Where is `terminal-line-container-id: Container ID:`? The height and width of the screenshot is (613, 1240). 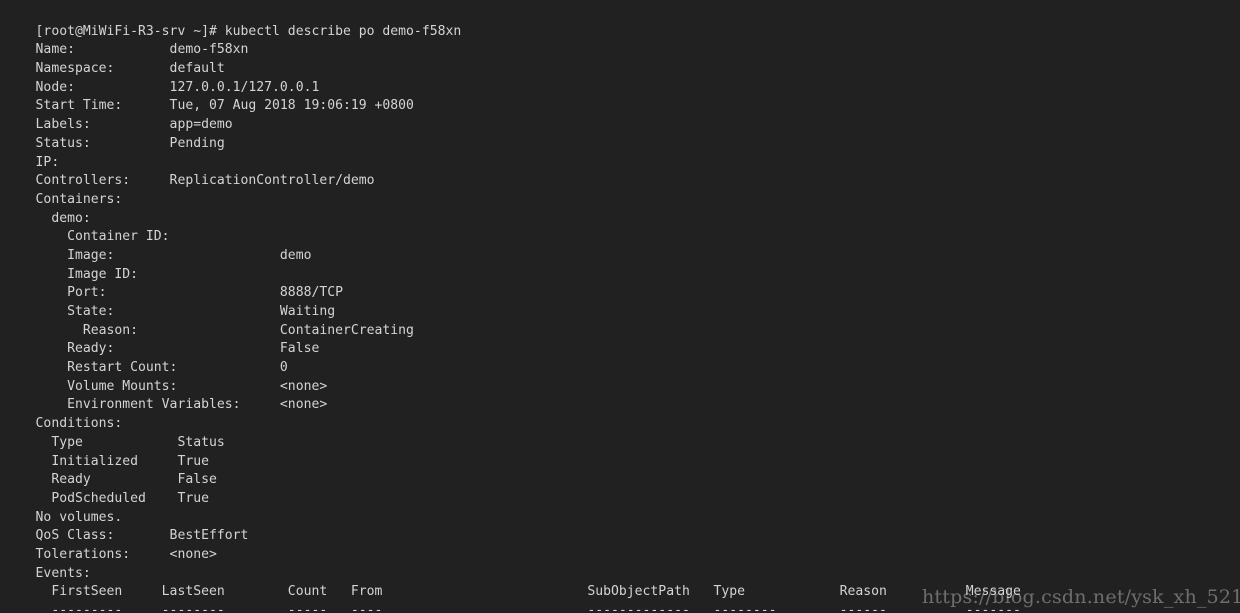
terminal-line-container-id: Container ID: is located at coordinates (622, 227).